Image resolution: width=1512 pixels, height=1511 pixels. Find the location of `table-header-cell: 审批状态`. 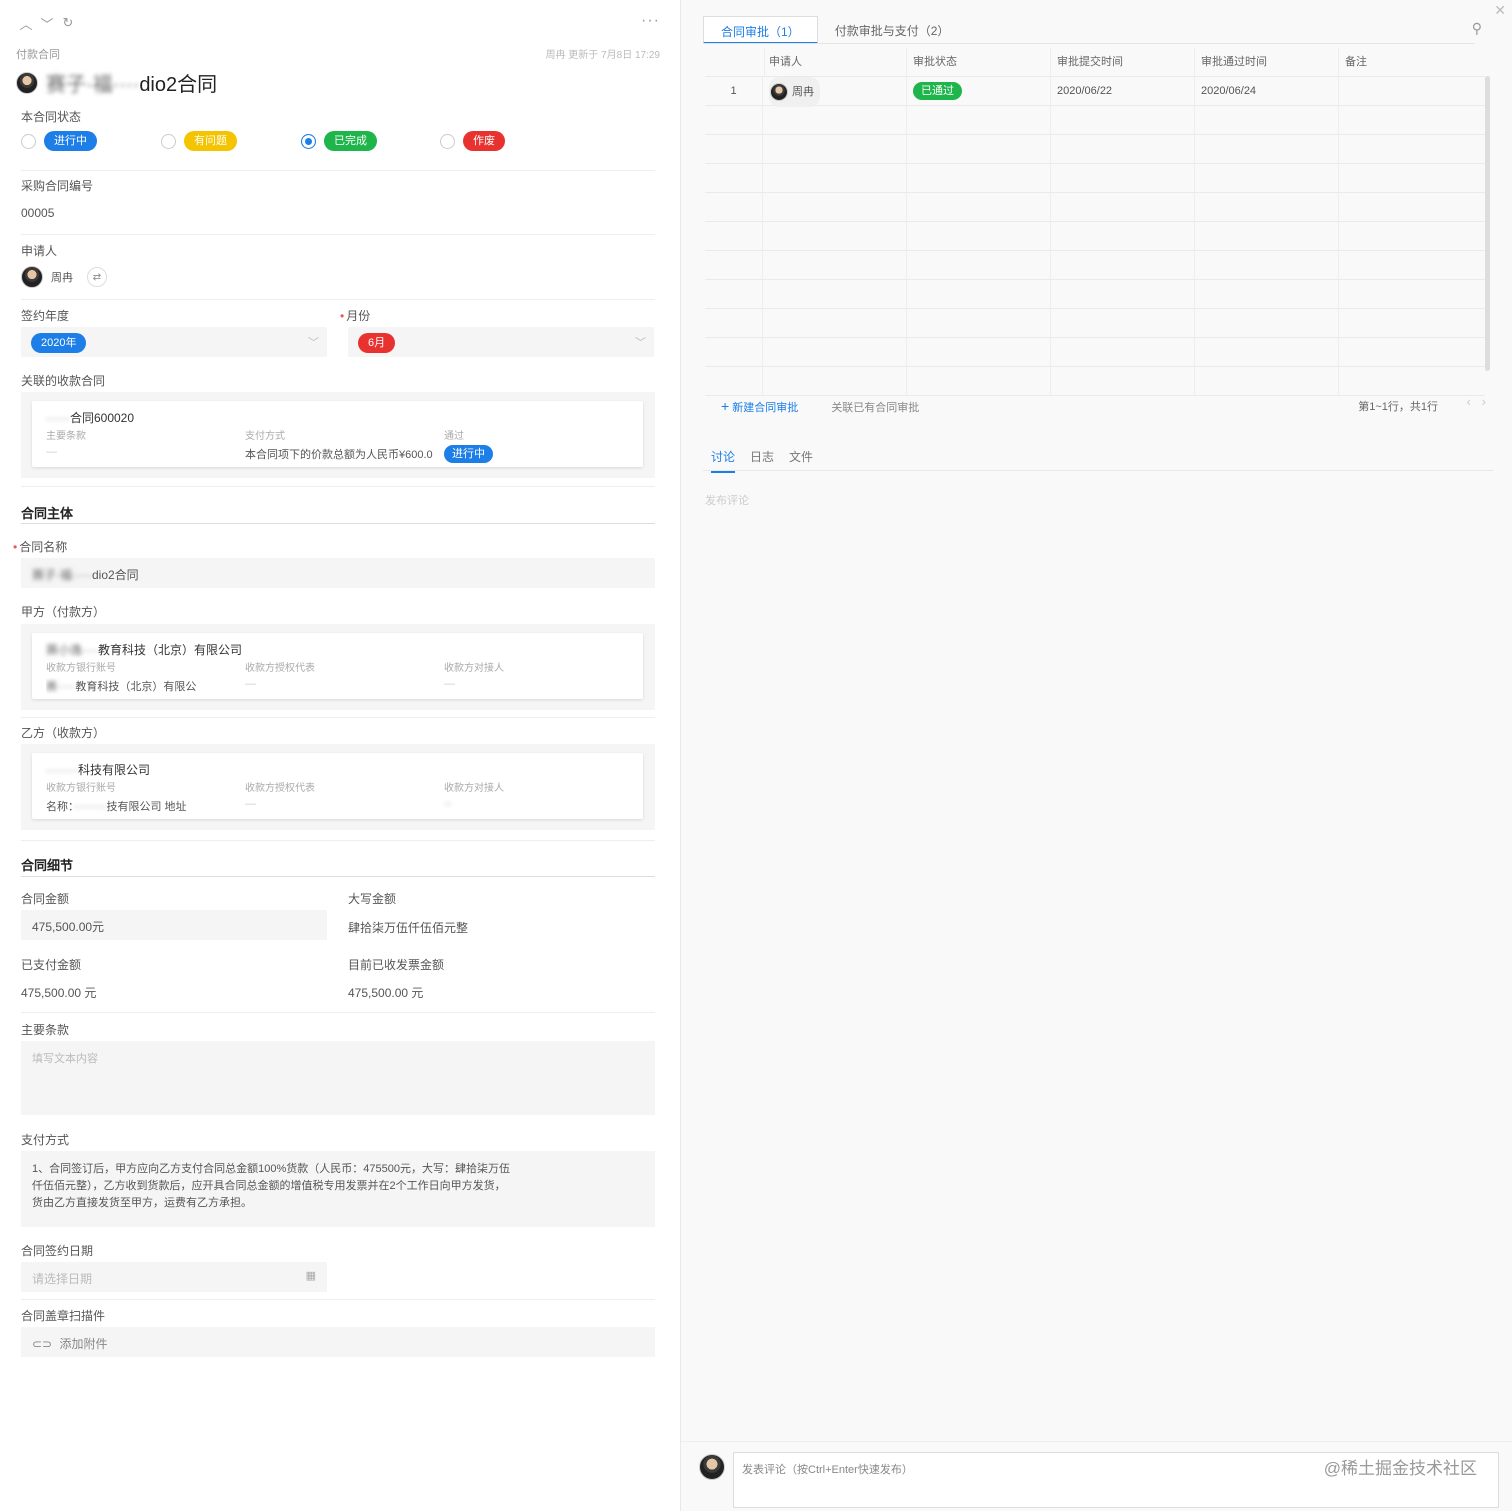

table-header-cell: 审批状态 is located at coordinates (979, 62).